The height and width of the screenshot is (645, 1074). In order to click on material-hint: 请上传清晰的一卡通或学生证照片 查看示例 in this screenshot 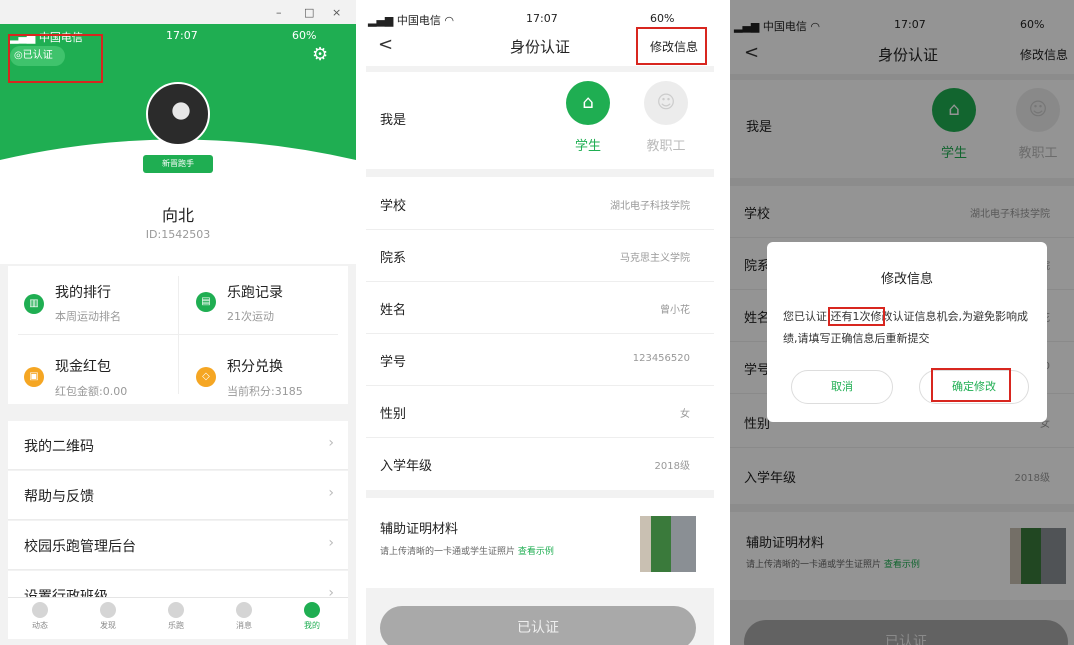, I will do `click(467, 552)`.